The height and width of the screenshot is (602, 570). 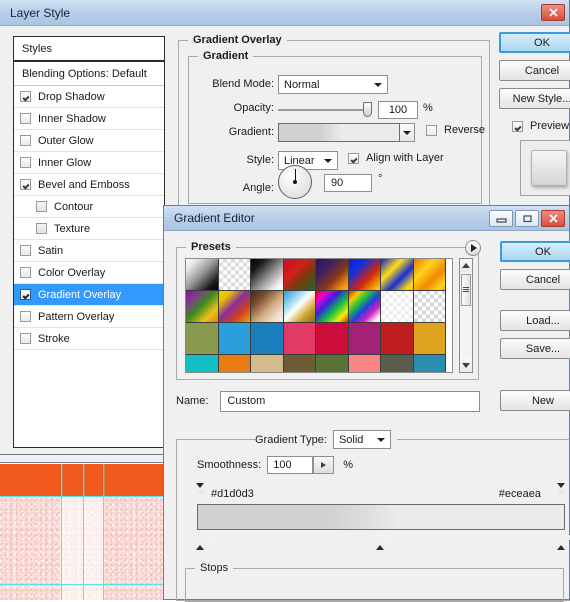 I want to click on gradient-editor-close-button, so click(x=553, y=218).